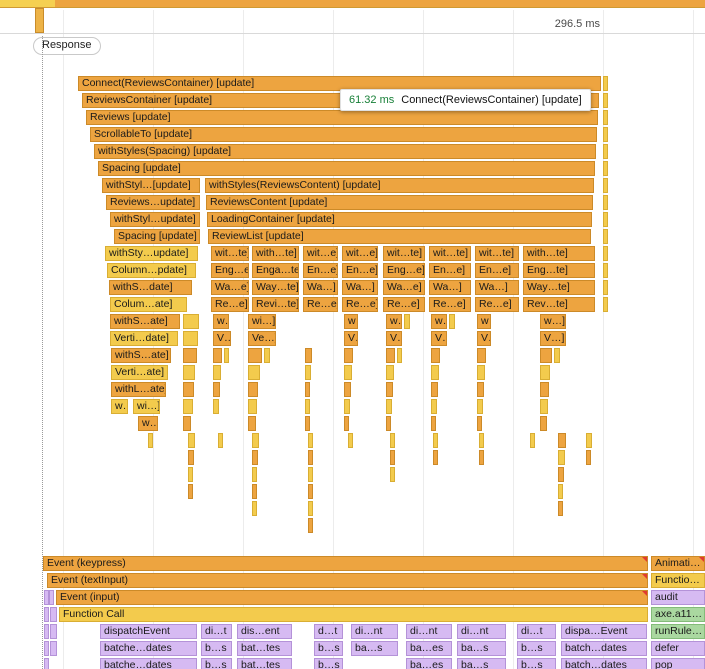  What do you see at coordinates (345, 563) in the screenshot?
I see `flame-bar: Event (keypress)` at bounding box center [345, 563].